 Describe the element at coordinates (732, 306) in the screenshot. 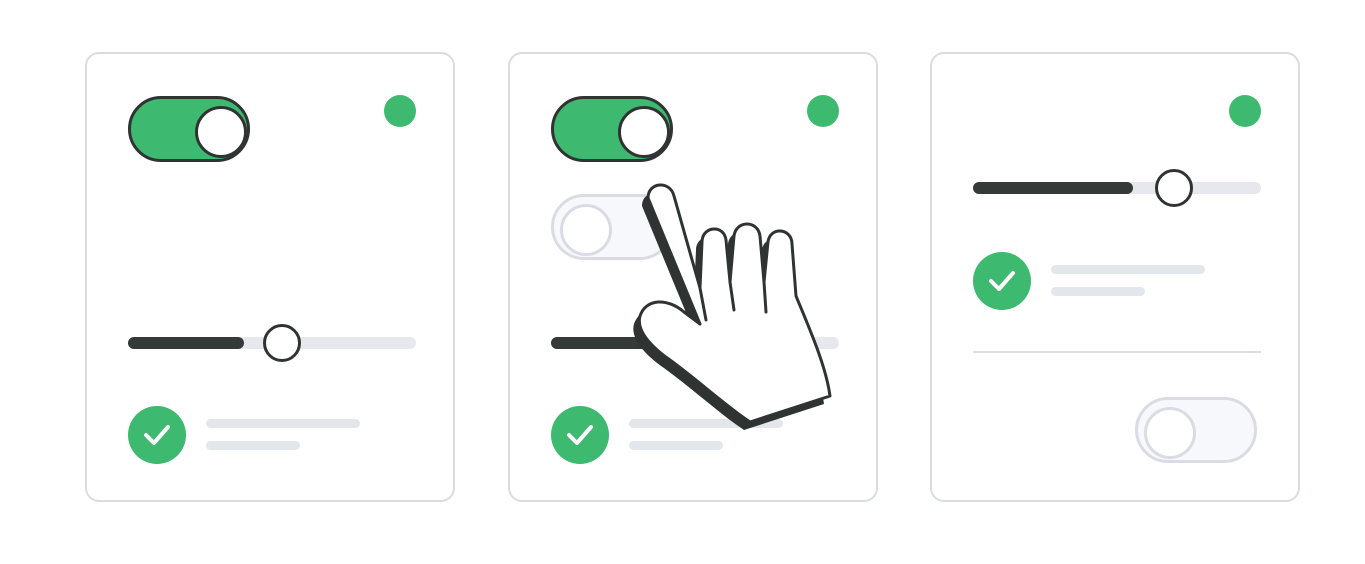

I see `pointer-hand-icon` at that location.